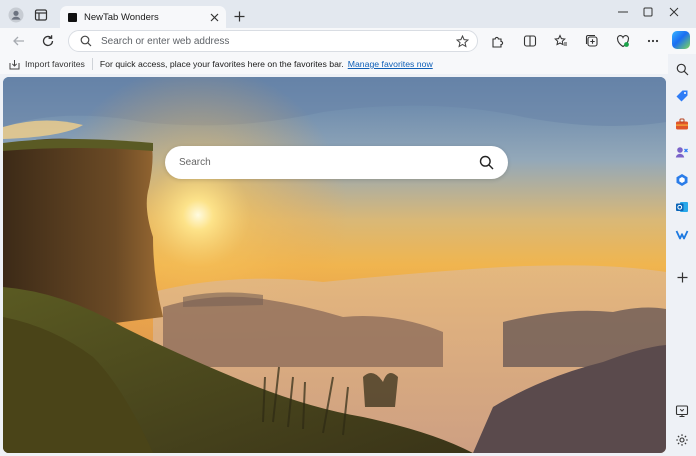 The width and height of the screenshot is (696, 456). I want to click on add-icon, so click(682, 277).